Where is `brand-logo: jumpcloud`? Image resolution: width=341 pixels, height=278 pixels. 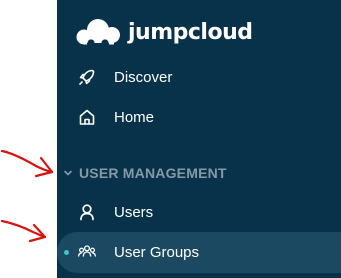 brand-logo: jumpcloud is located at coordinates (163, 32).